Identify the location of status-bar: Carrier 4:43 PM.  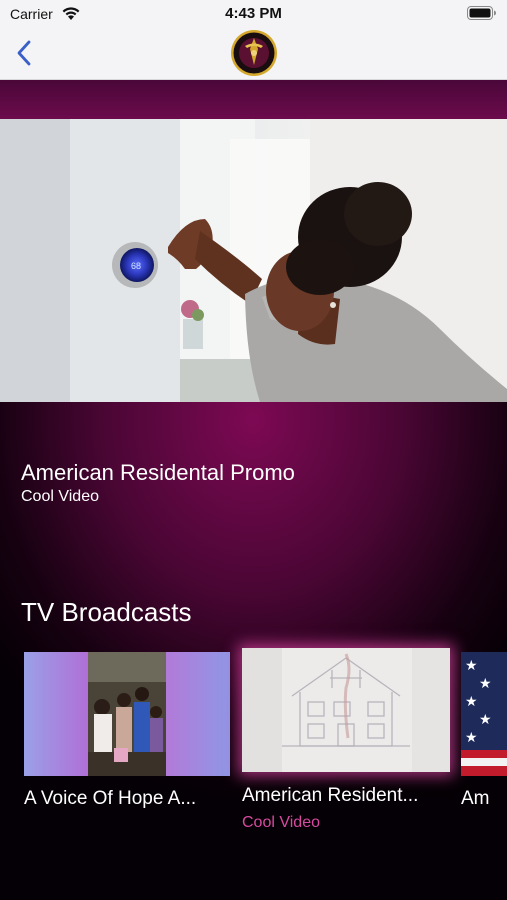
(253, 14).